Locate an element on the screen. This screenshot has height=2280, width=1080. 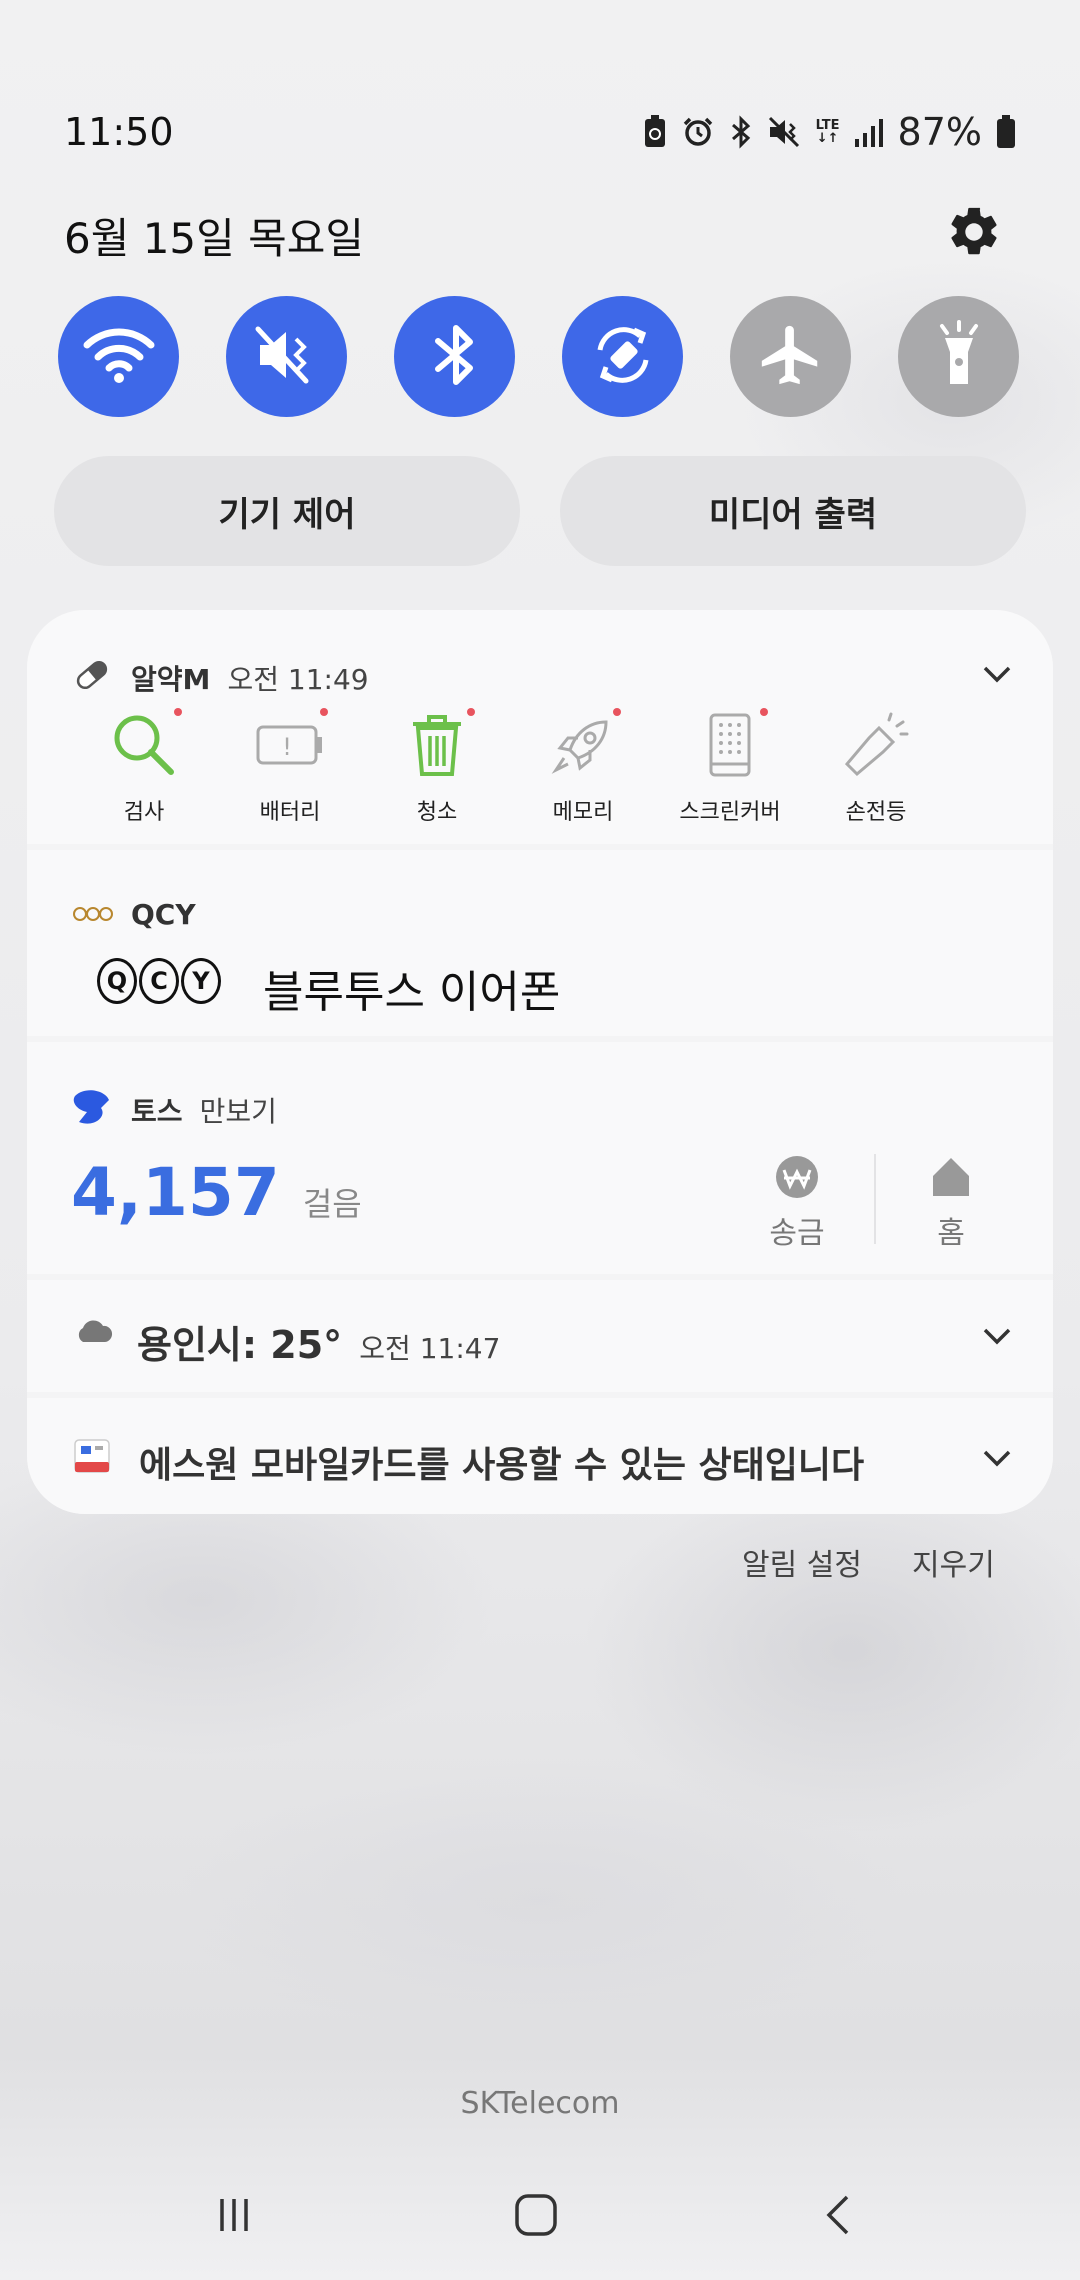
qcy-notification: QCY Q C Y 블루투스 이어폰 is located at coordinates (540, 943).